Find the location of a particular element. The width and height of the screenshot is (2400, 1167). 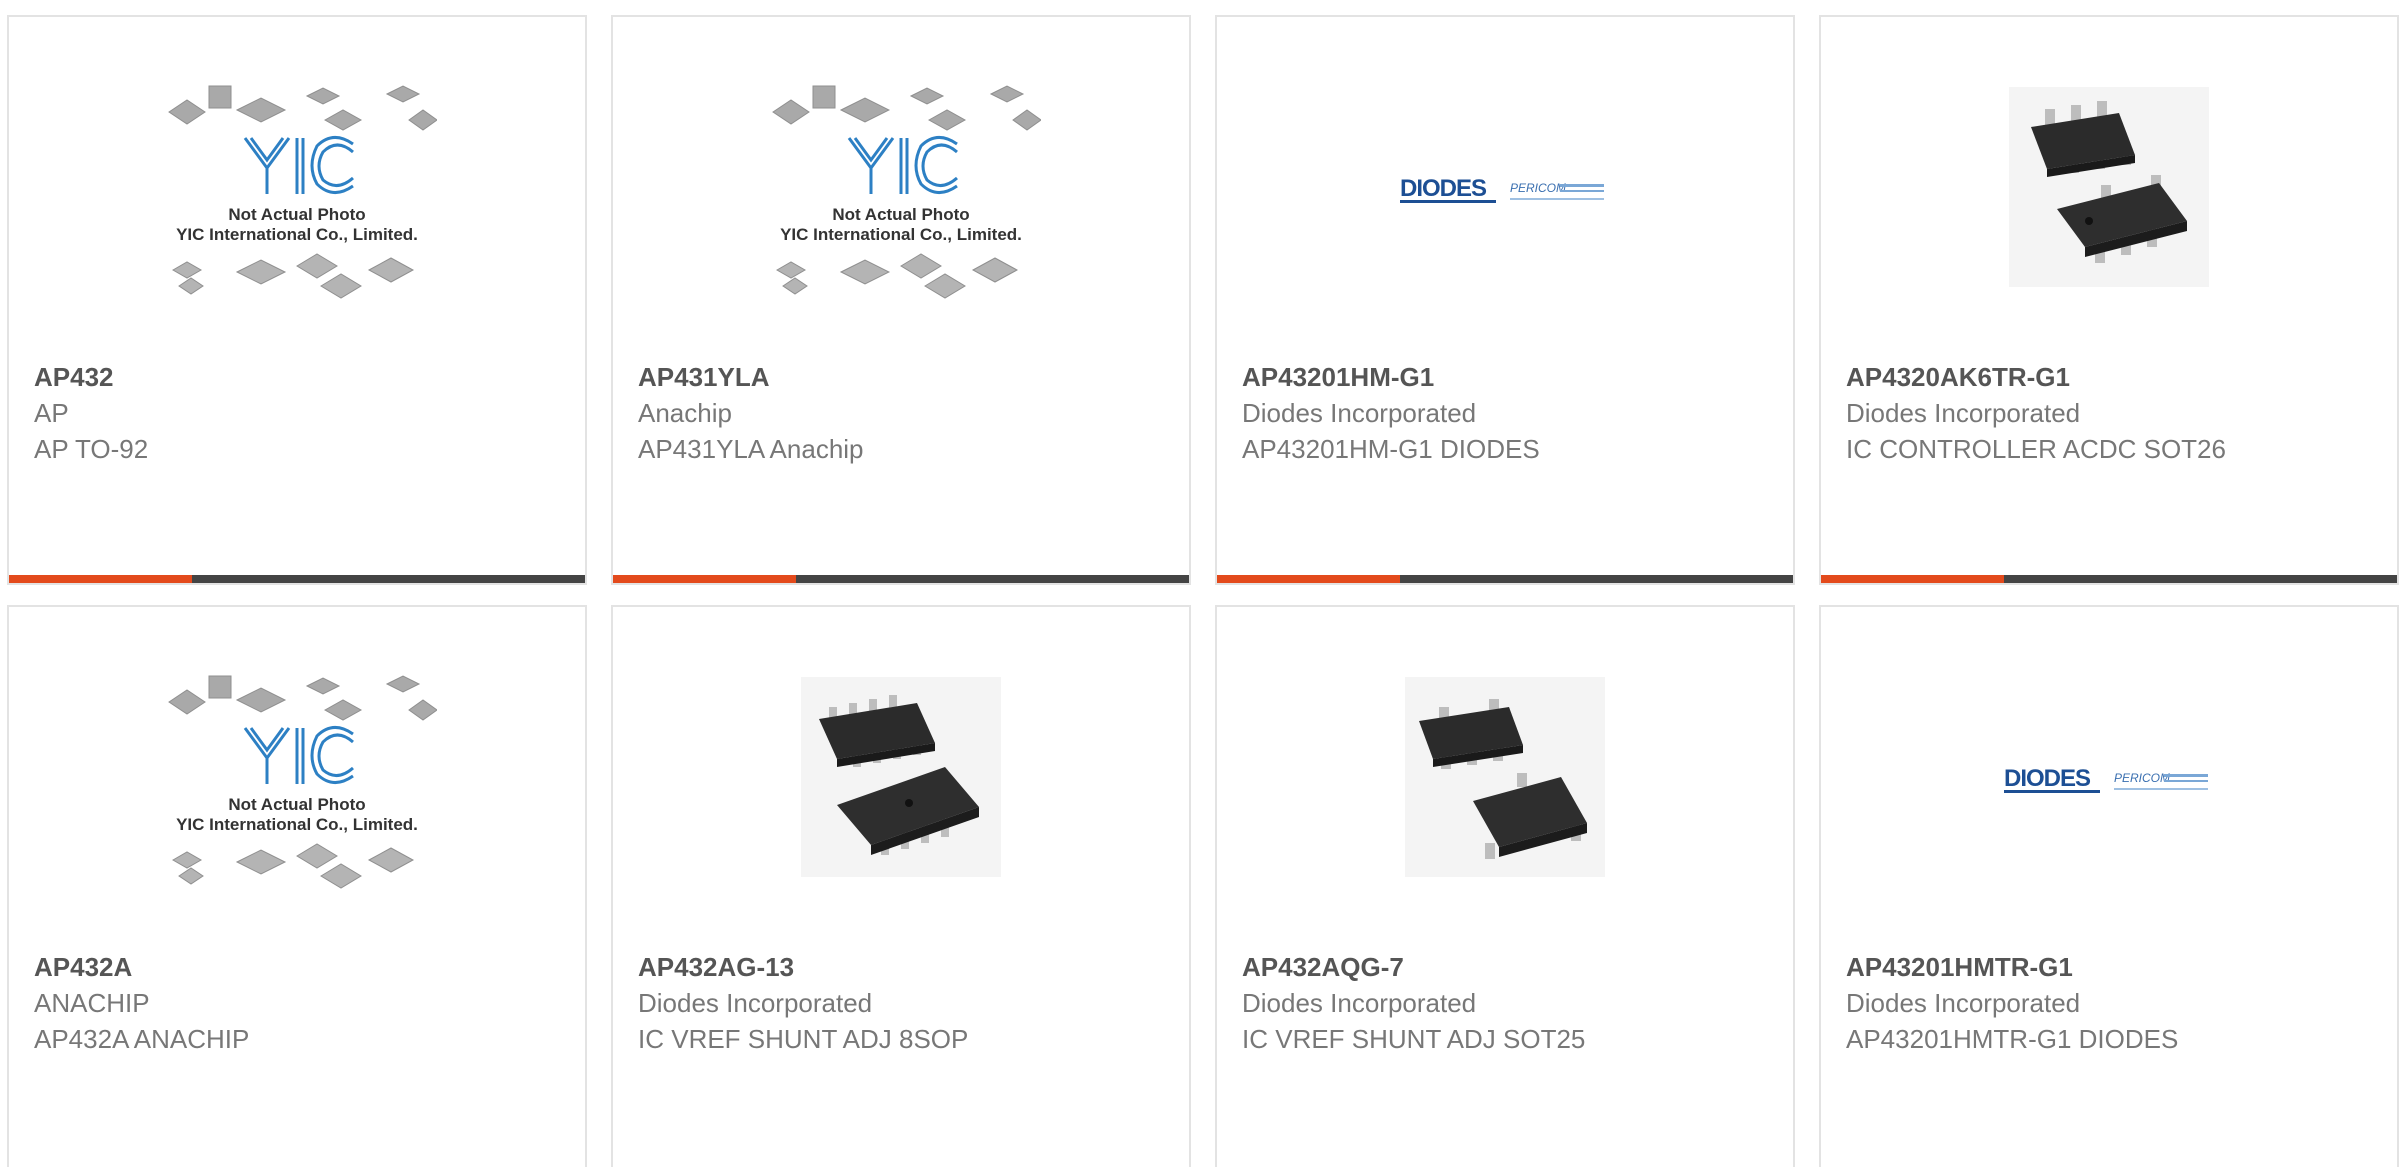

manufacturer: ANACHIP is located at coordinates (92, 1003).